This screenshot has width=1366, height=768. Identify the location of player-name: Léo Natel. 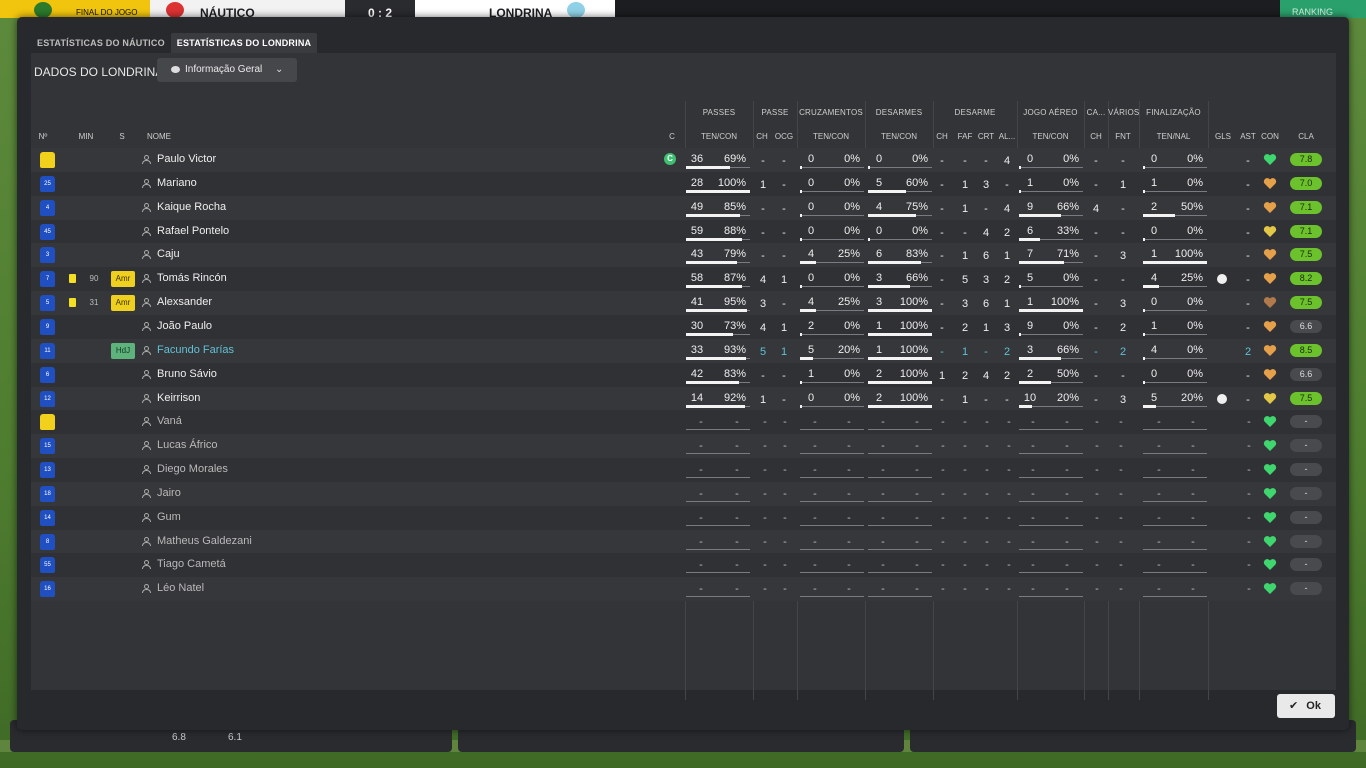
(180, 588).